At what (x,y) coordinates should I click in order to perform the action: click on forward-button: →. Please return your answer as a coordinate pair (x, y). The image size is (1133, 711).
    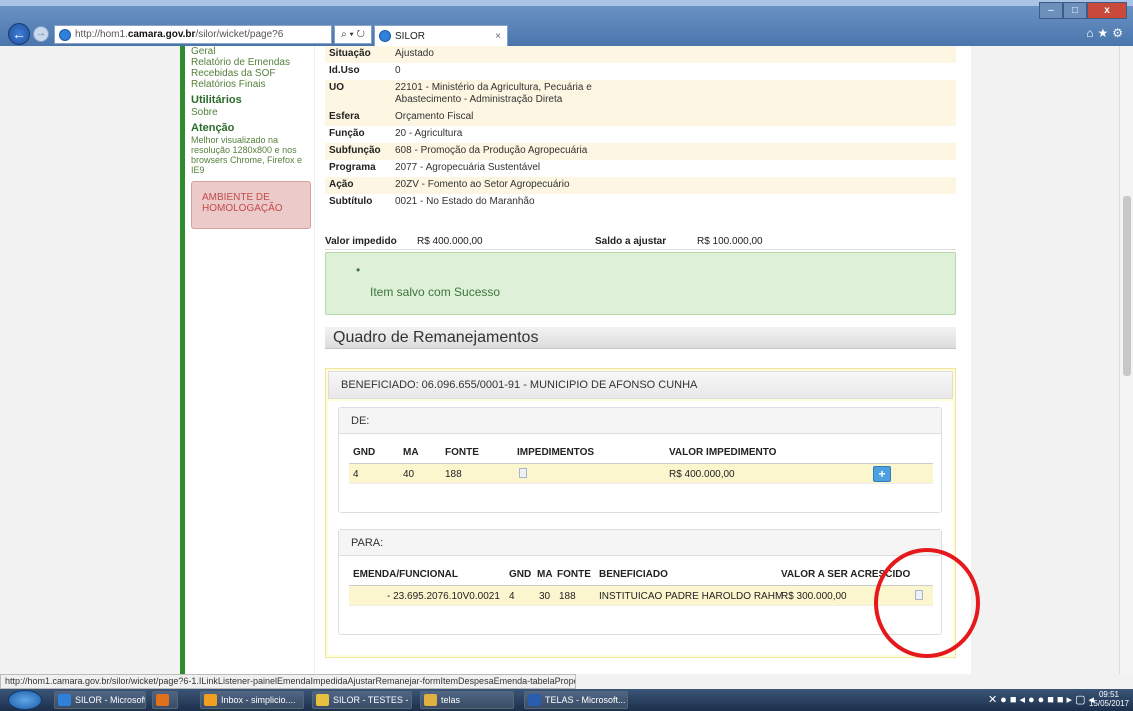
    Looking at the image, I should click on (41, 34).